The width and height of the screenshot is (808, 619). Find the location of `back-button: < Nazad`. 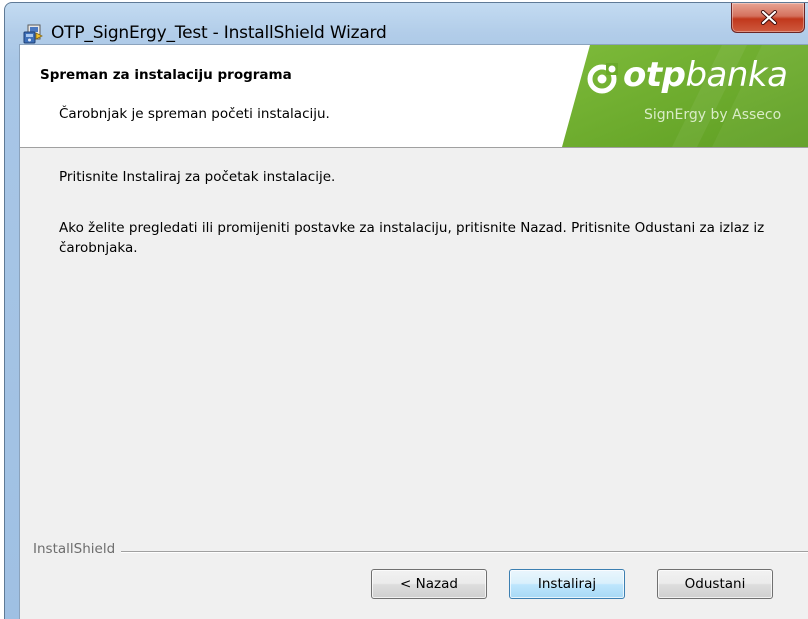

back-button: < Nazad is located at coordinates (429, 584).